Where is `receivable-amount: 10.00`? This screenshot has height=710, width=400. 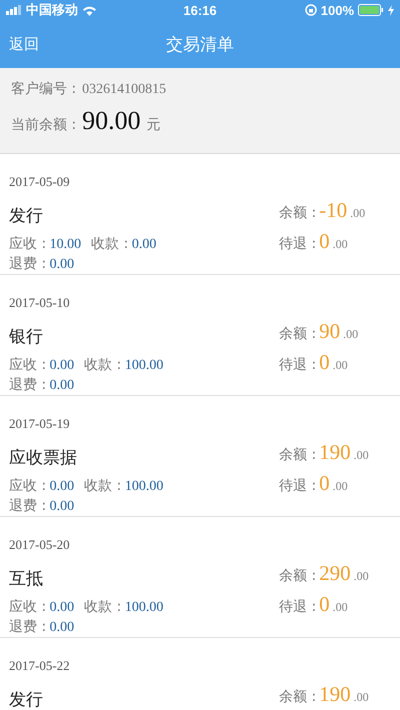
receivable-amount: 10.00 is located at coordinates (66, 244).